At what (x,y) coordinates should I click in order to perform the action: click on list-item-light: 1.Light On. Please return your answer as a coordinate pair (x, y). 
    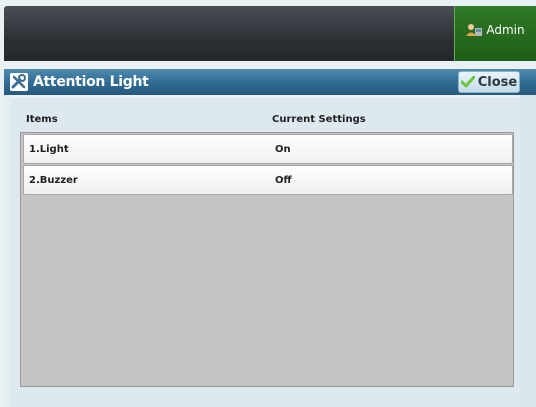
    Looking at the image, I should click on (268, 149).